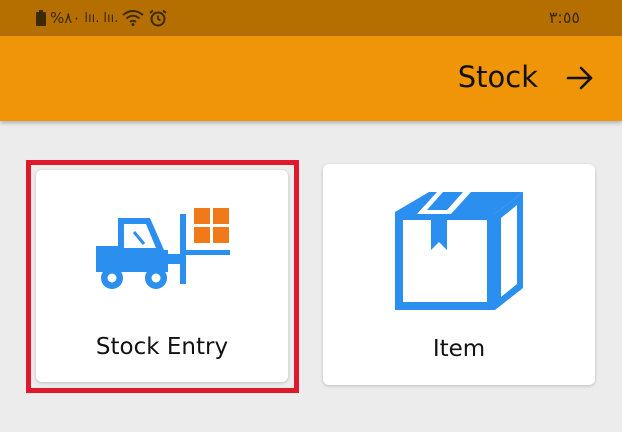 This screenshot has height=432, width=622. What do you see at coordinates (580, 78) in the screenshot?
I see `back-arrow-icon` at bounding box center [580, 78].